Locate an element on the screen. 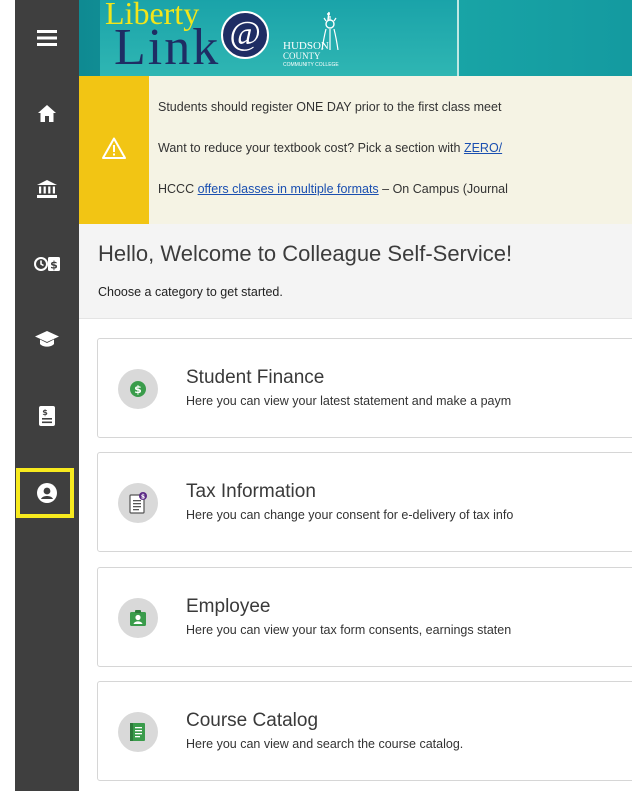  tax-document-icon: $ is located at coordinates (47, 416).